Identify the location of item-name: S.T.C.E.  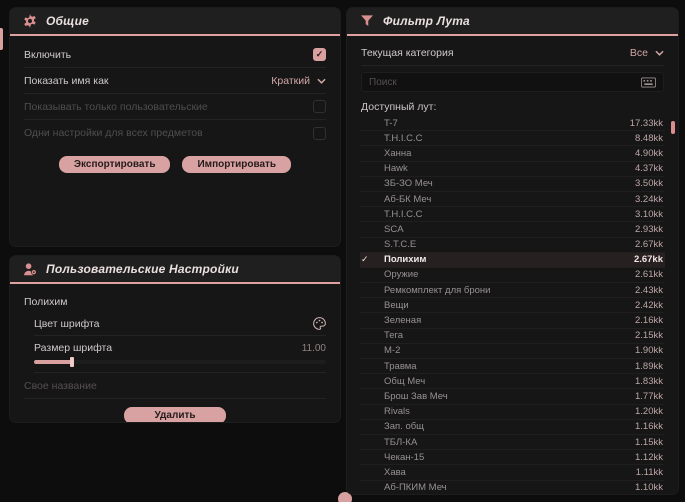
(400, 245).